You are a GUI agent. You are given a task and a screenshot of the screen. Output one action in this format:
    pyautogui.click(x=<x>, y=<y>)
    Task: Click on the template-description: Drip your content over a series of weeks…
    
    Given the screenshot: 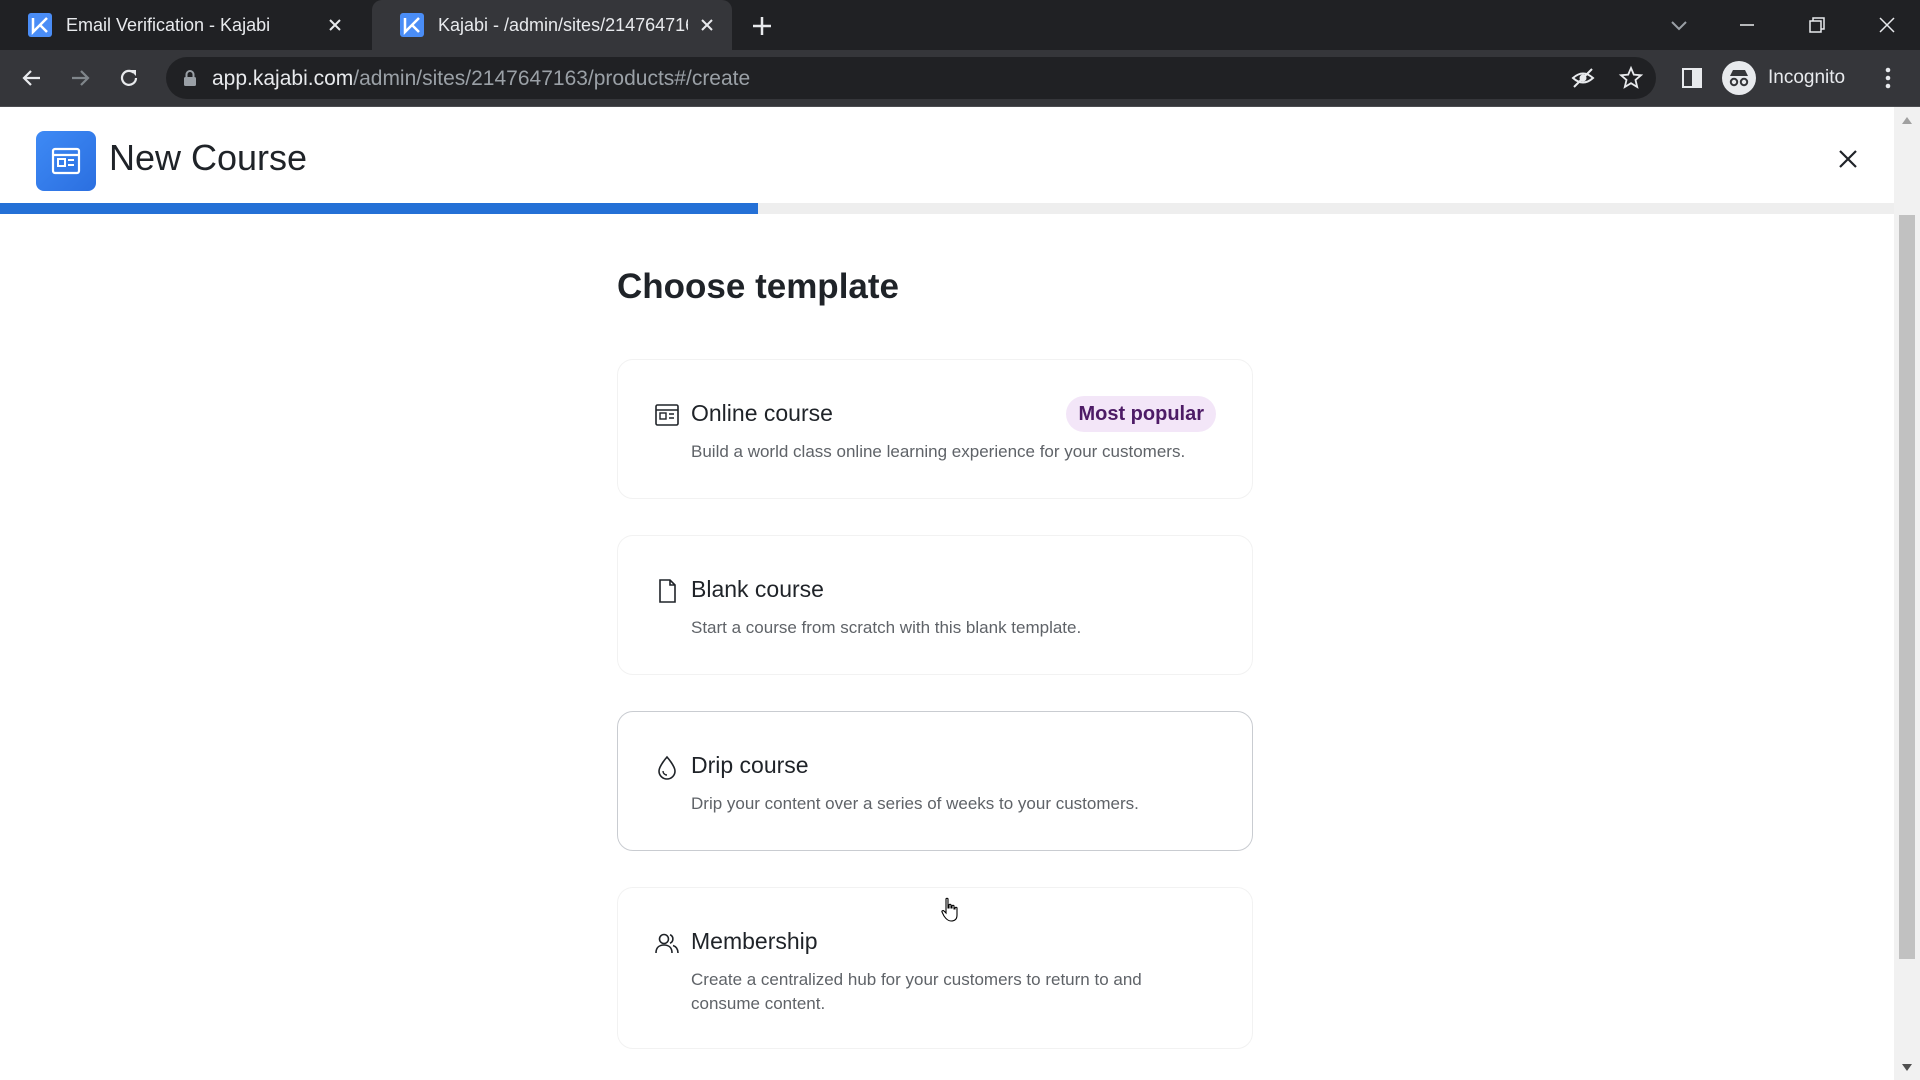 What is the action you would take?
    pyautogui.click(x=915, y=803)
    